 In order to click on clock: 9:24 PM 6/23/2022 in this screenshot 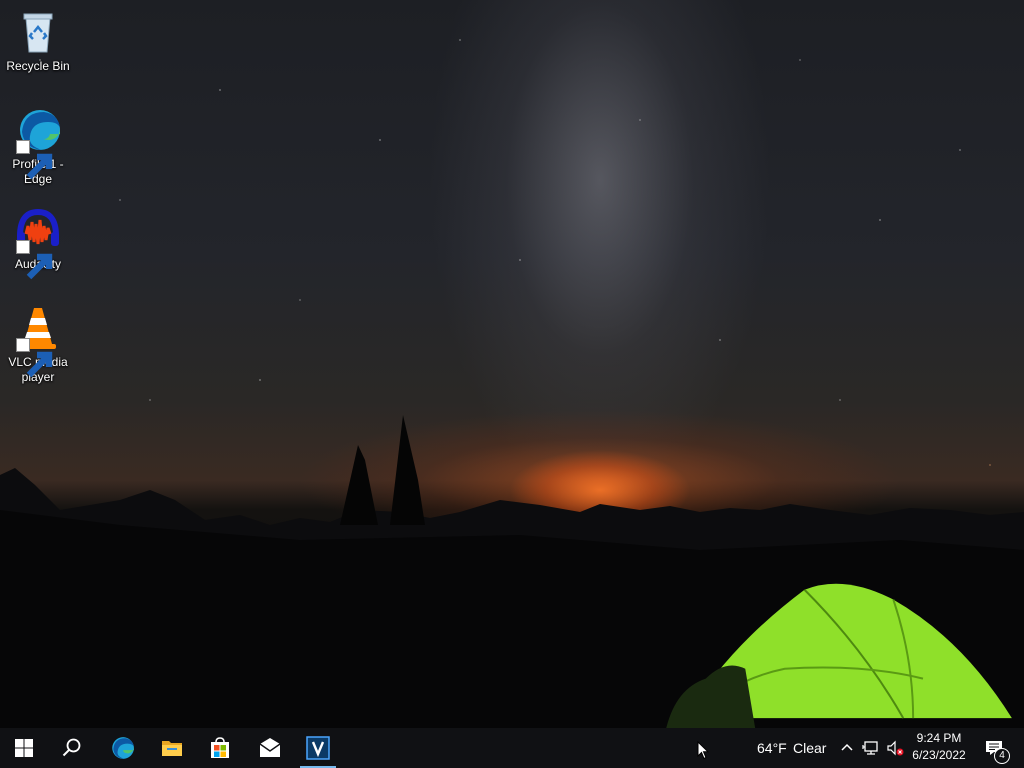, I will do `click(939, 747)`.